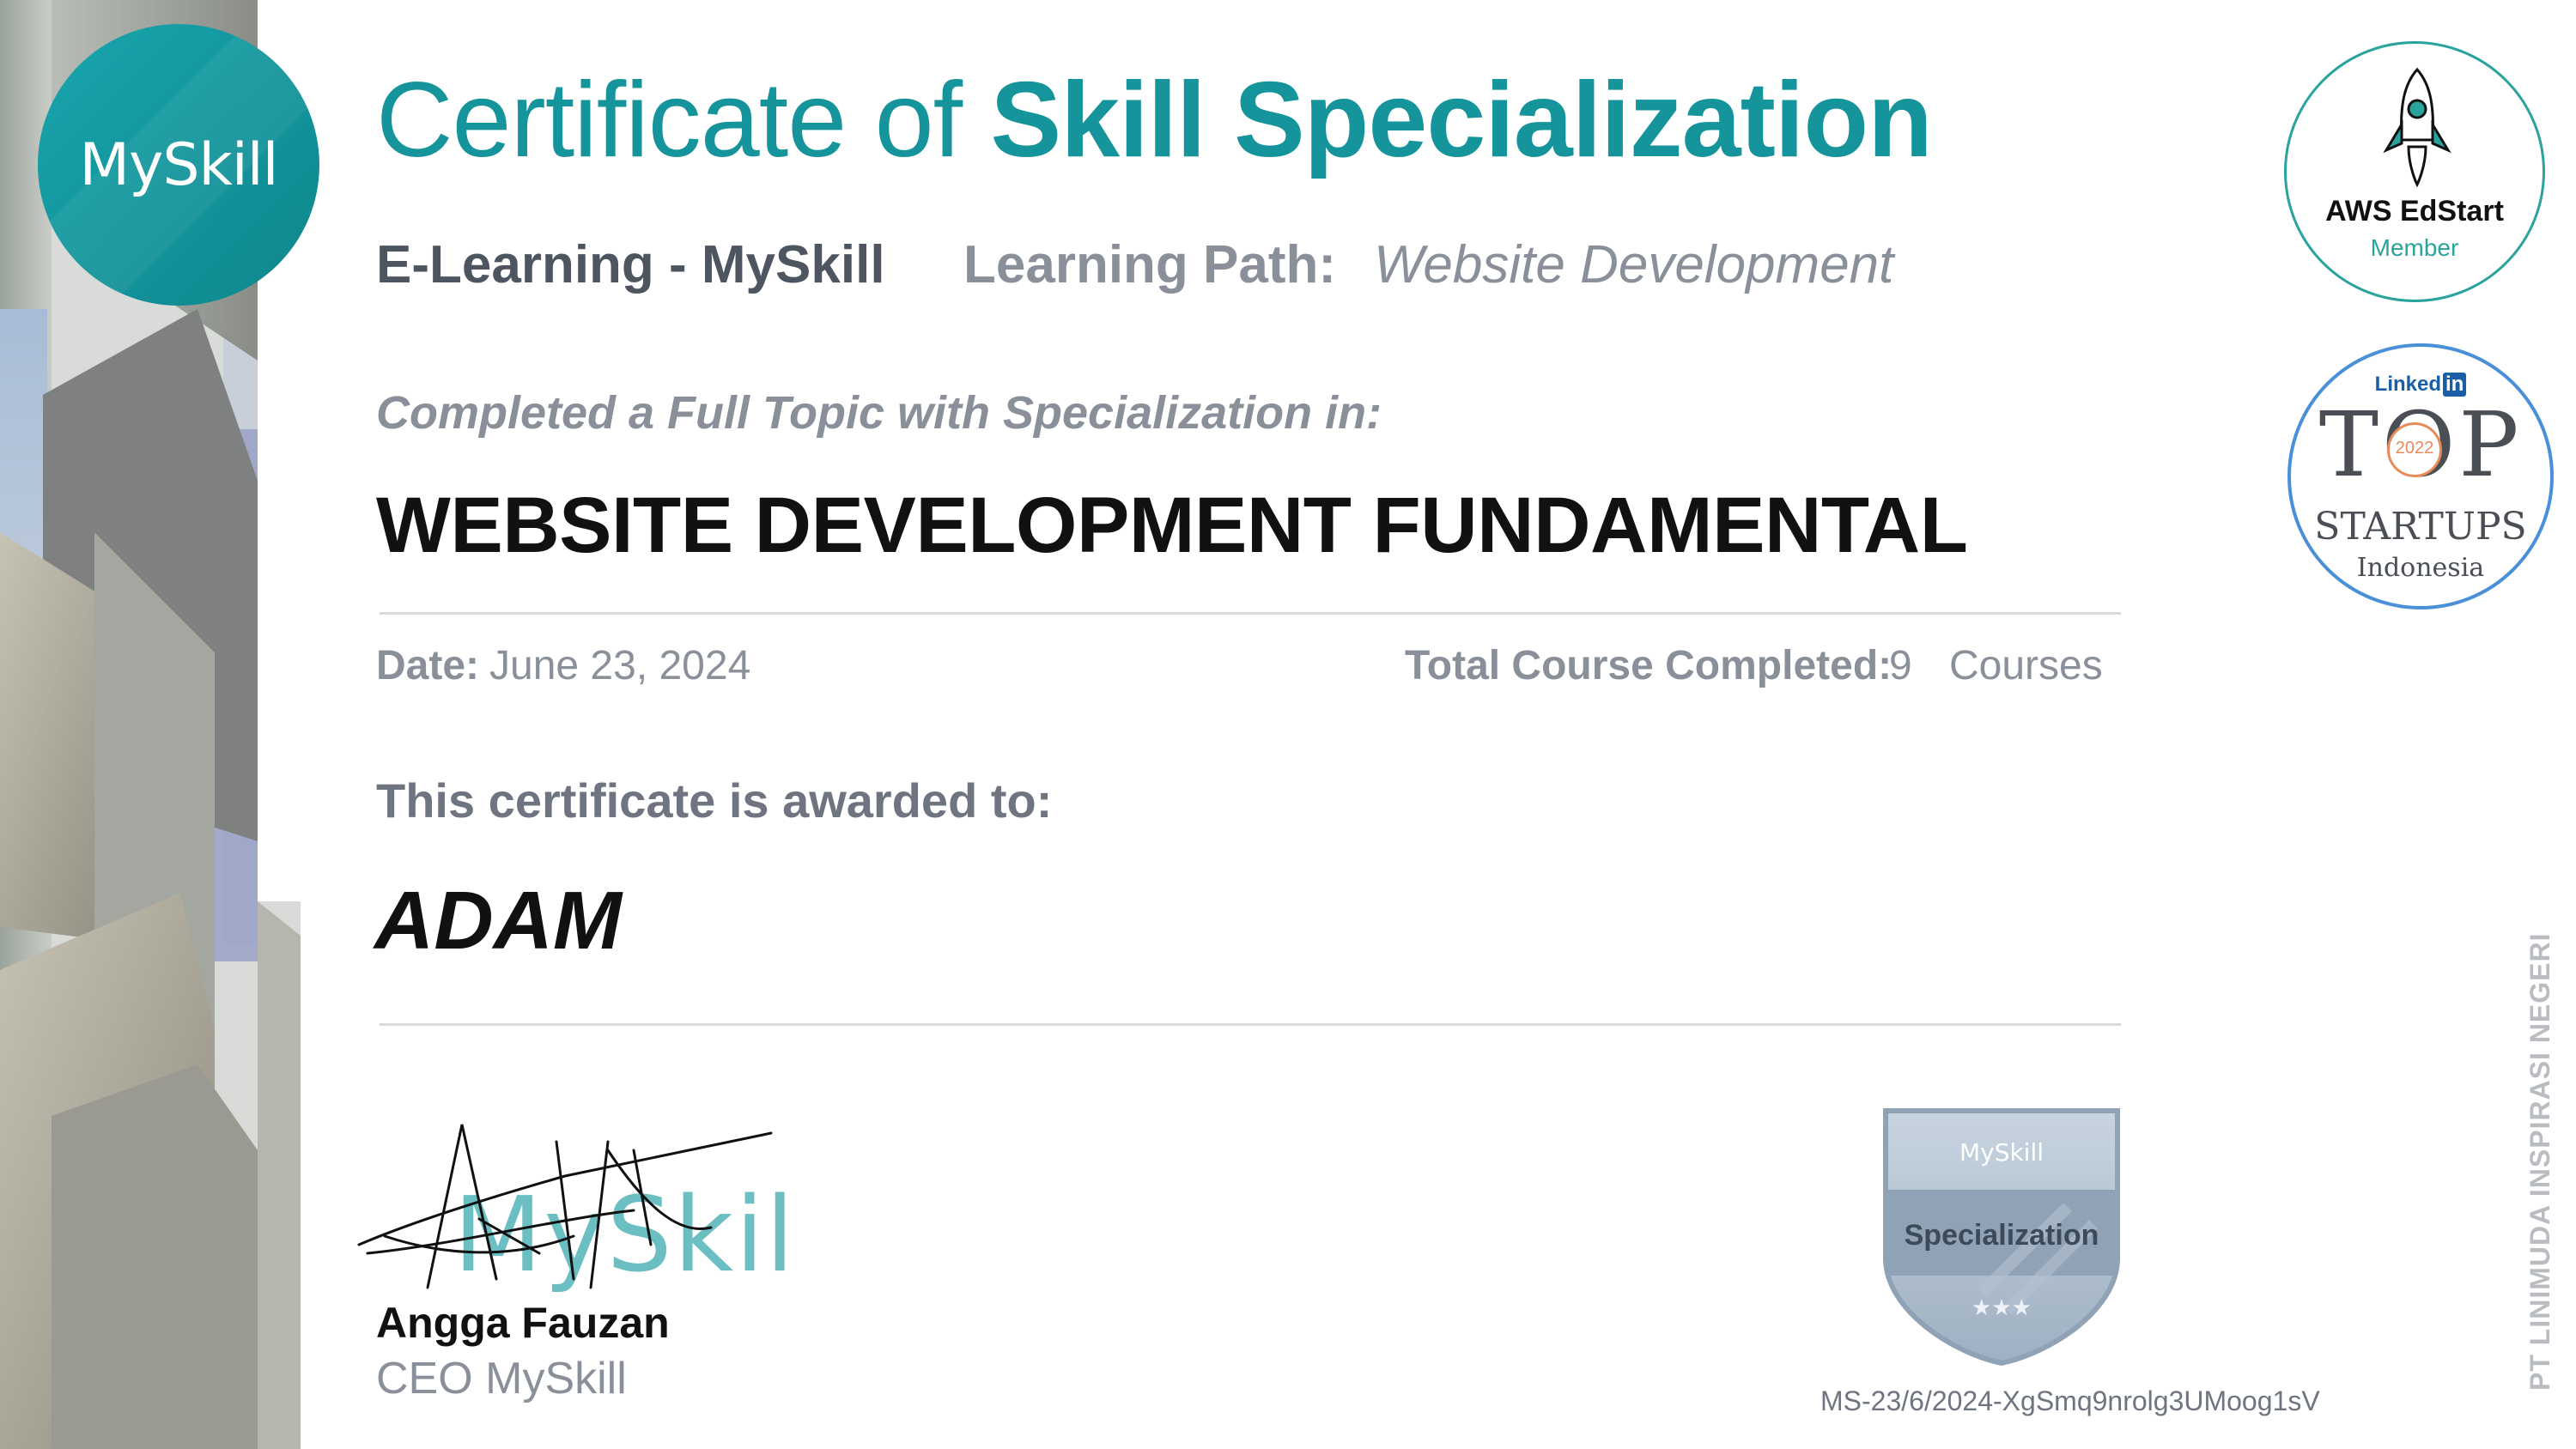 The width and height of the screenshot is (2576, 1449). Describe the element at coordinates (715, 800) in the screenshot. I see `awarded-label: This certificate is awarded to:` at that location.